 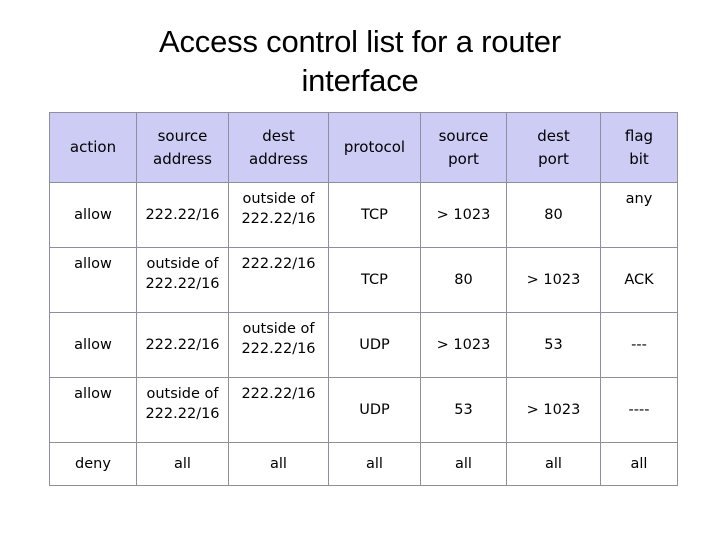 What do you see at coordinates (639, 147) in the screenshot?
I see `column-header-flag-bit: flag bit` at bounding box center [639, 147].